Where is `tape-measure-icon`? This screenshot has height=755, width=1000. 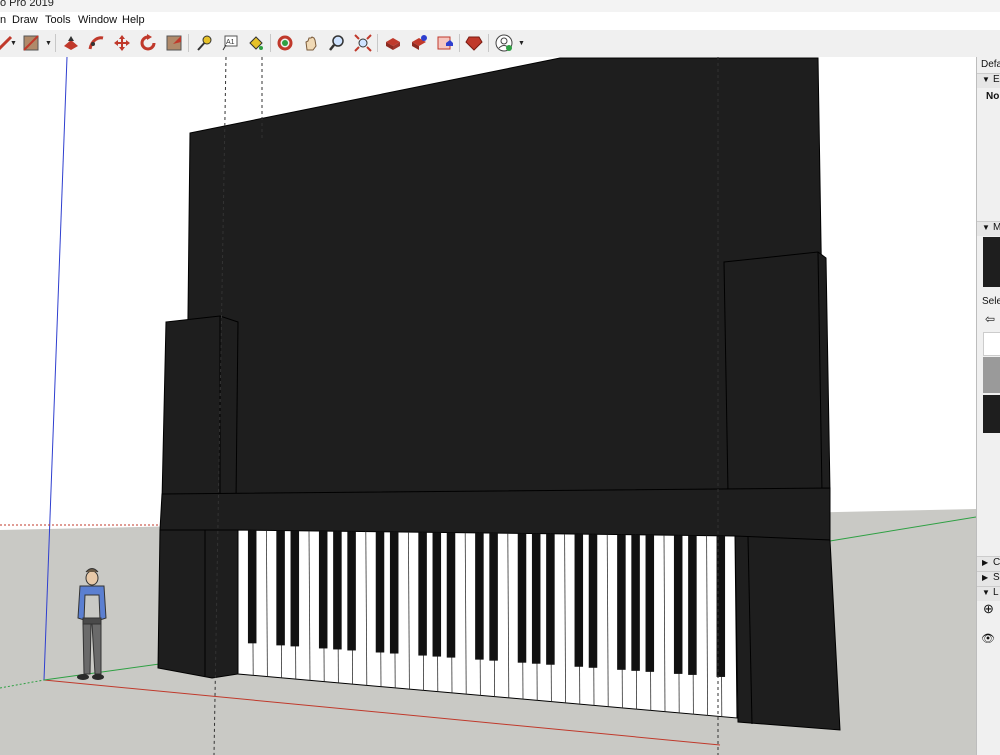 tape-measure-icon is located at coordinates (204, 43).